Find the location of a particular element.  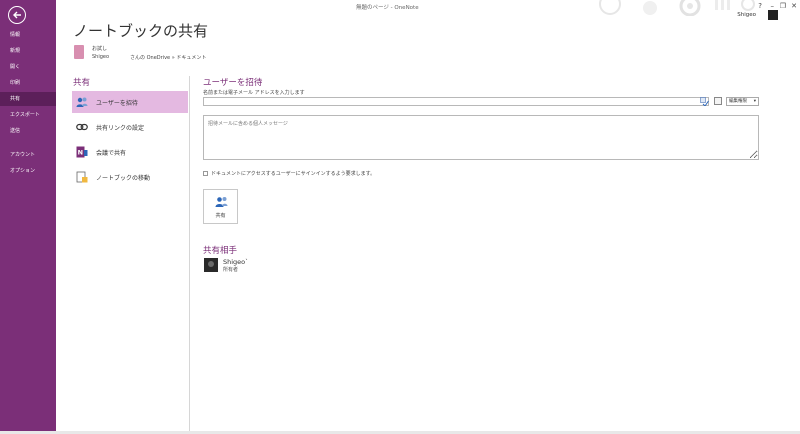

link-icon is located at coordinates (82, 127).